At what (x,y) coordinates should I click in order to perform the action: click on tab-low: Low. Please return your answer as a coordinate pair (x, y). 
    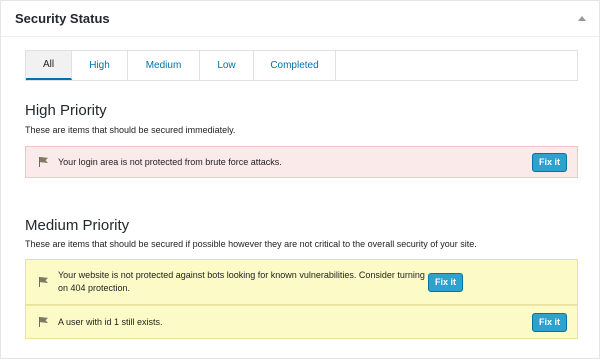
    Looking at the image, I should click on (227, 65).